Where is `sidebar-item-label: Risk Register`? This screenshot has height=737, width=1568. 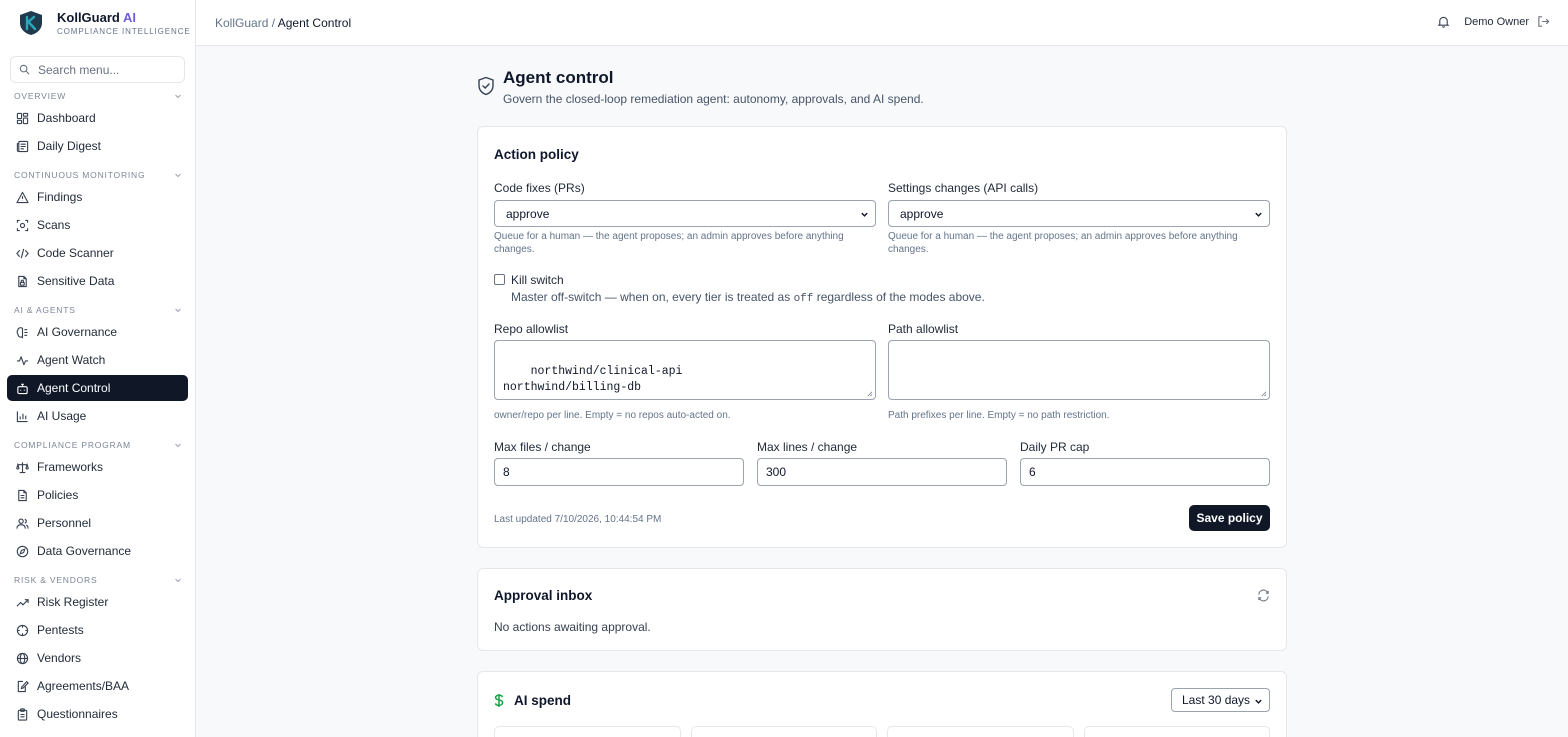
sidebar-item-label: Risk Register is located at coordinates (73, 602).